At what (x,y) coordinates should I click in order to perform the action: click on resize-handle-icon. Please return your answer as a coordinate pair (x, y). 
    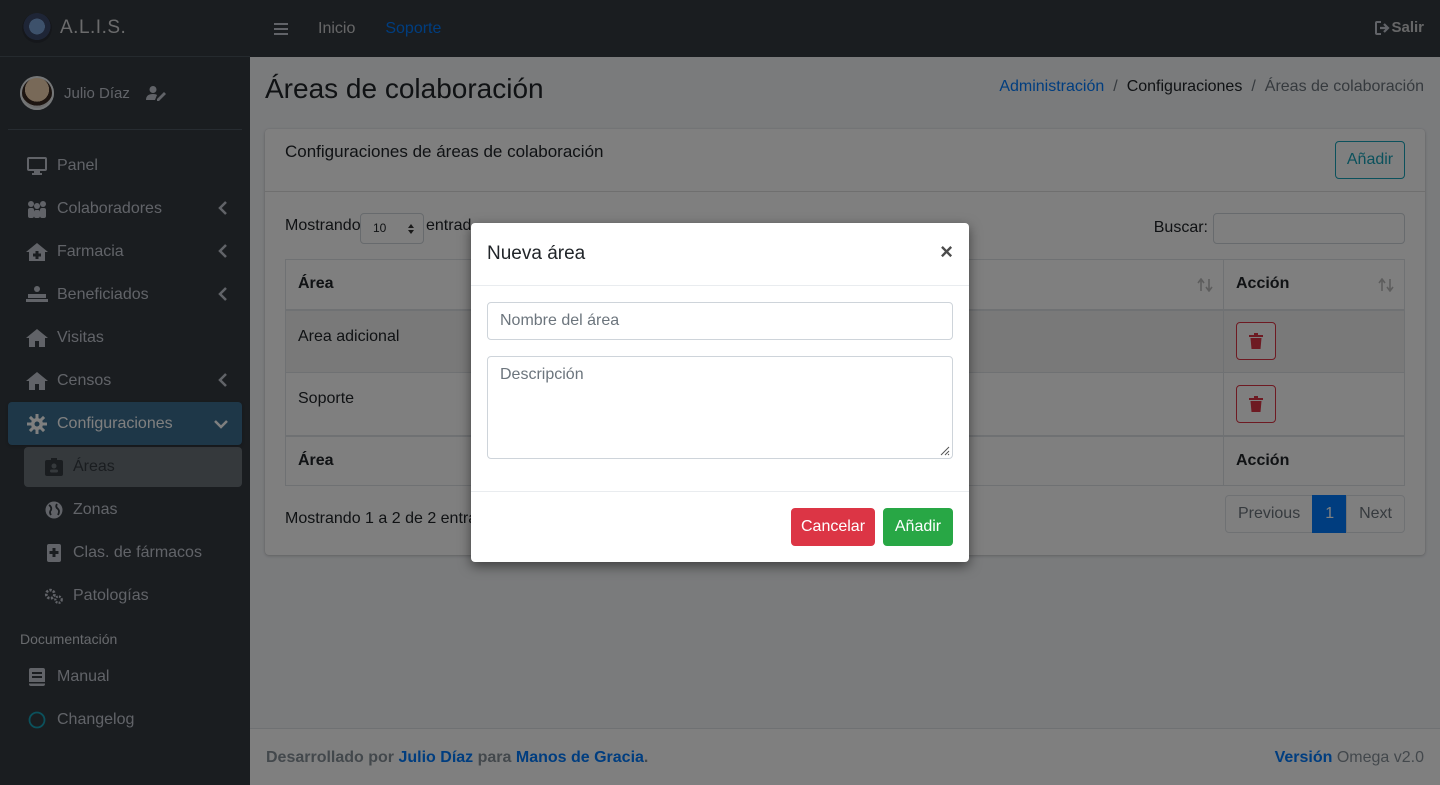
    Looking at the image, I should click on (944, 450).